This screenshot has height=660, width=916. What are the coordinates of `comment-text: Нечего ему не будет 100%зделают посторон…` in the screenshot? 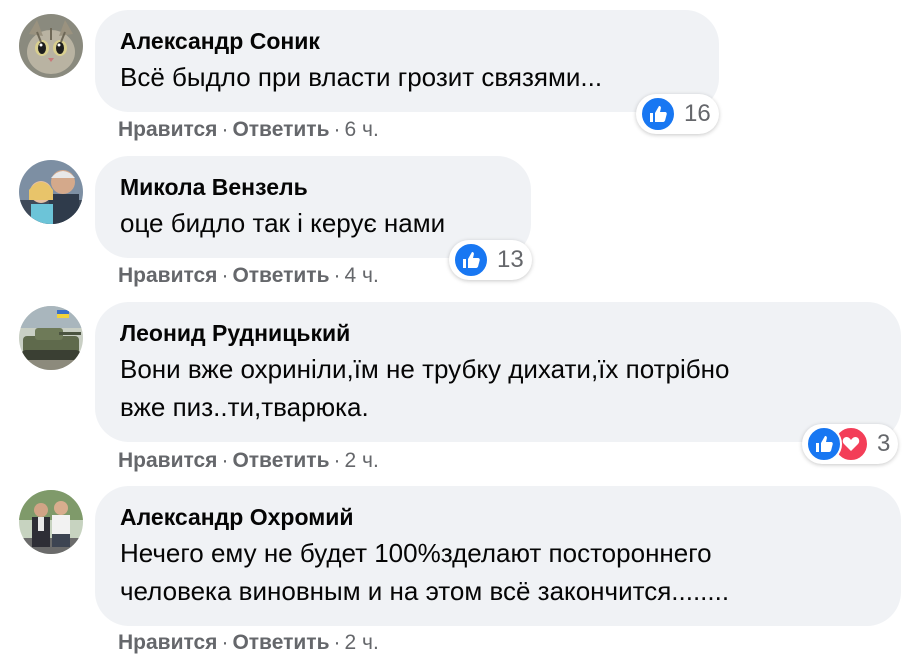 It's located at (498, 572).